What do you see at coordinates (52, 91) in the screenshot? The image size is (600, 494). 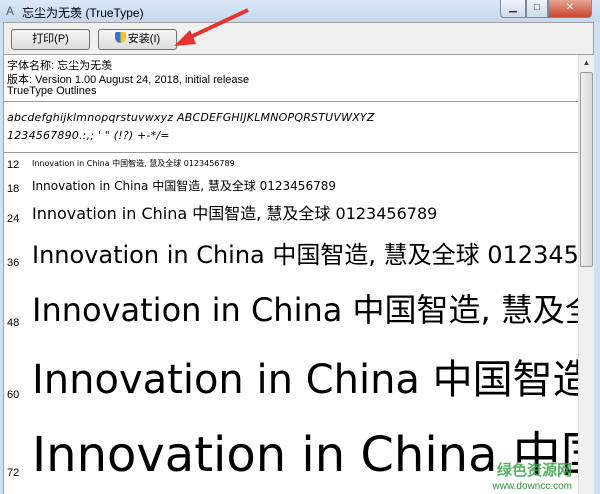 I see `font-outline-type: TrueType Outlines` at bounding box center [52, 91].